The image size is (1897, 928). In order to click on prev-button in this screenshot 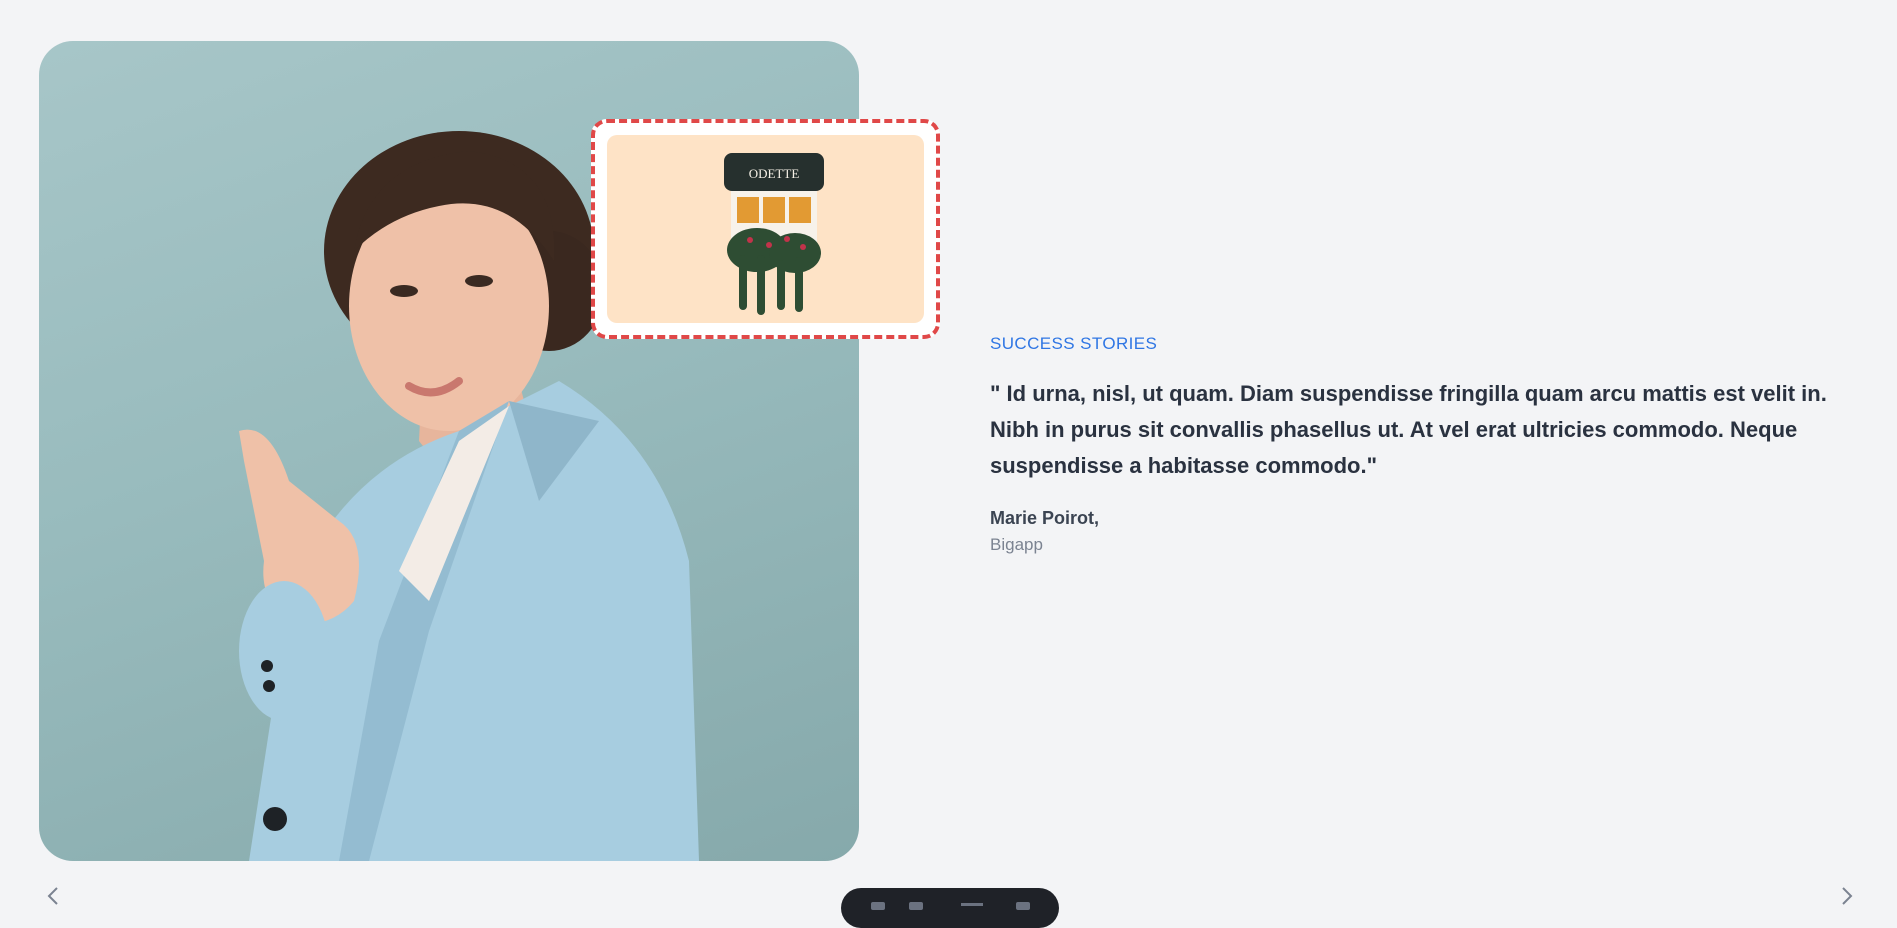, I will do `click(54, 896)`.